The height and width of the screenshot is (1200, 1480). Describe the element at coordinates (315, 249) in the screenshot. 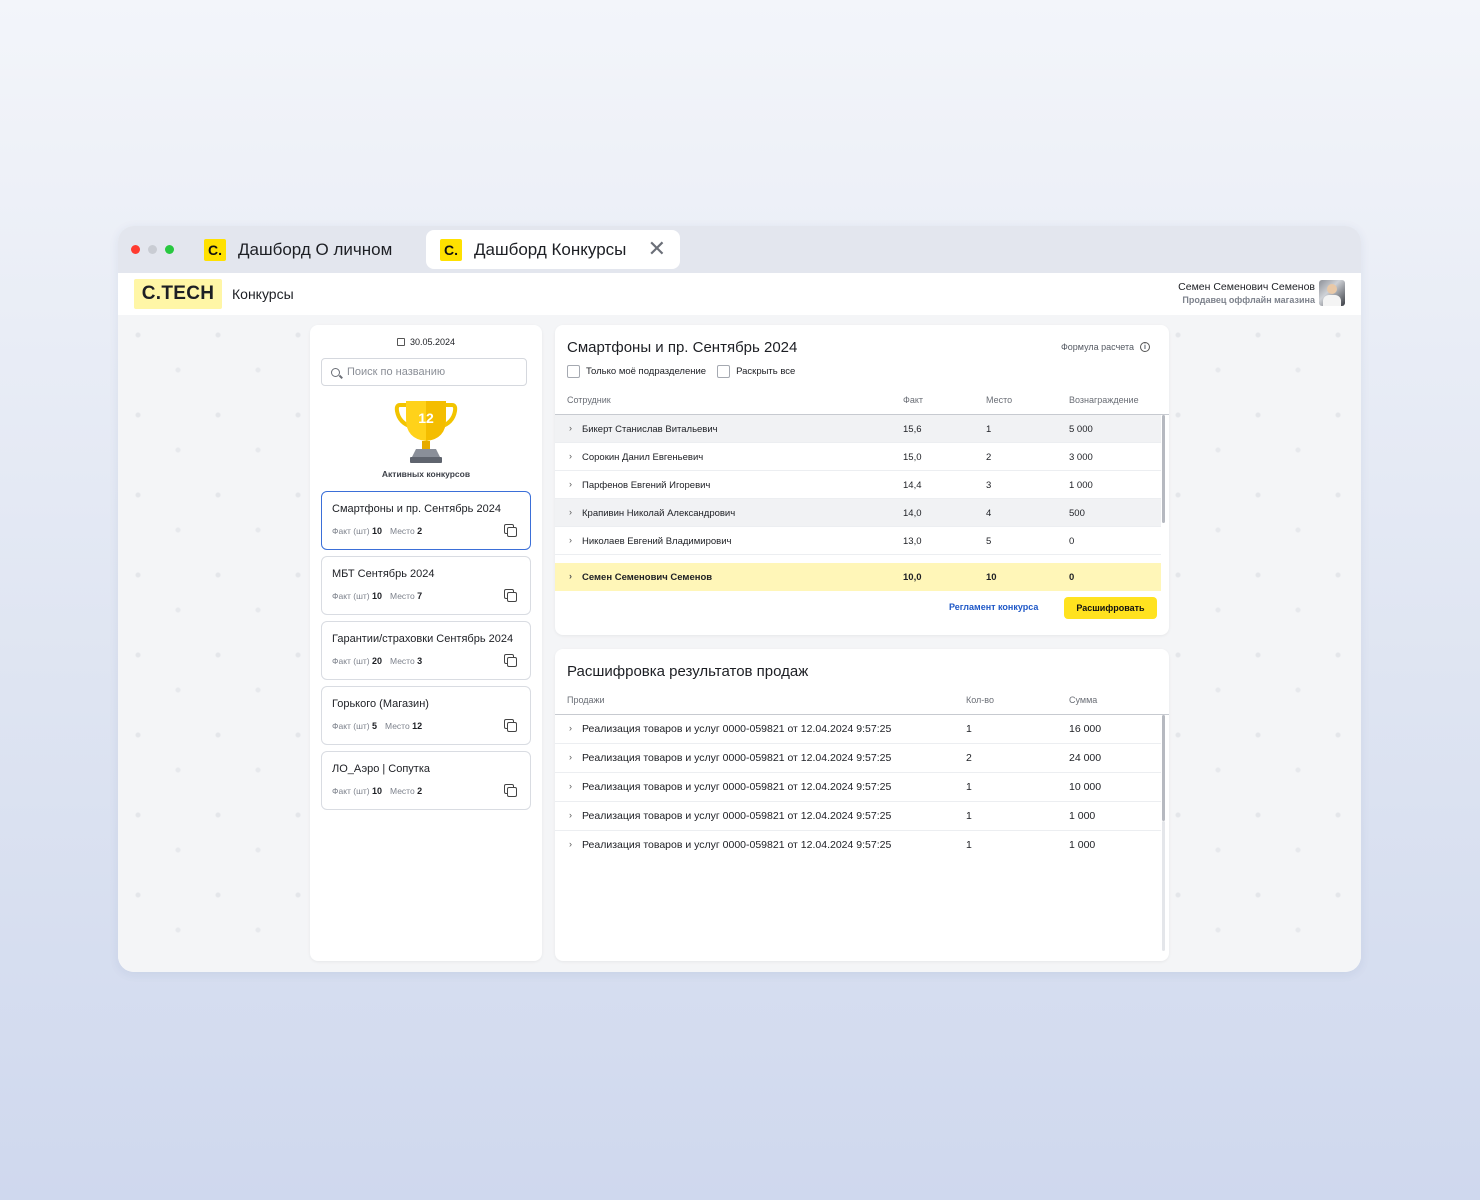

I see `tab-label: Дашборд О личном` at that location.